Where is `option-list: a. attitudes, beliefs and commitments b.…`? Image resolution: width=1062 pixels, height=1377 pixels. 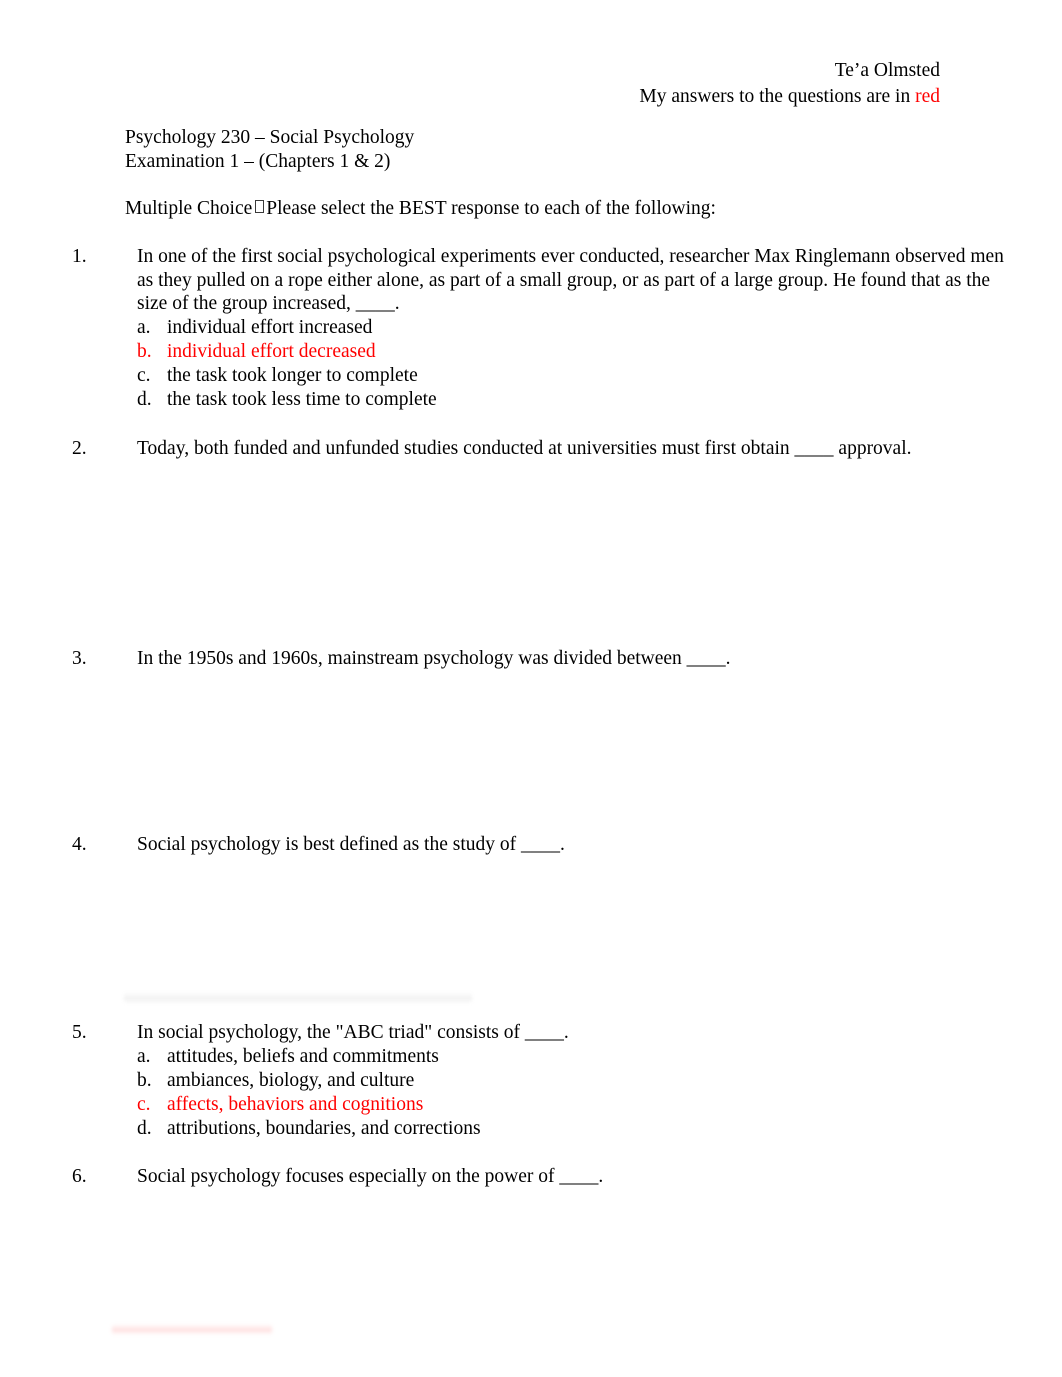 option-list: a. attitudes, beliefs and commitments b.… is located at coordinates (544, 1093).